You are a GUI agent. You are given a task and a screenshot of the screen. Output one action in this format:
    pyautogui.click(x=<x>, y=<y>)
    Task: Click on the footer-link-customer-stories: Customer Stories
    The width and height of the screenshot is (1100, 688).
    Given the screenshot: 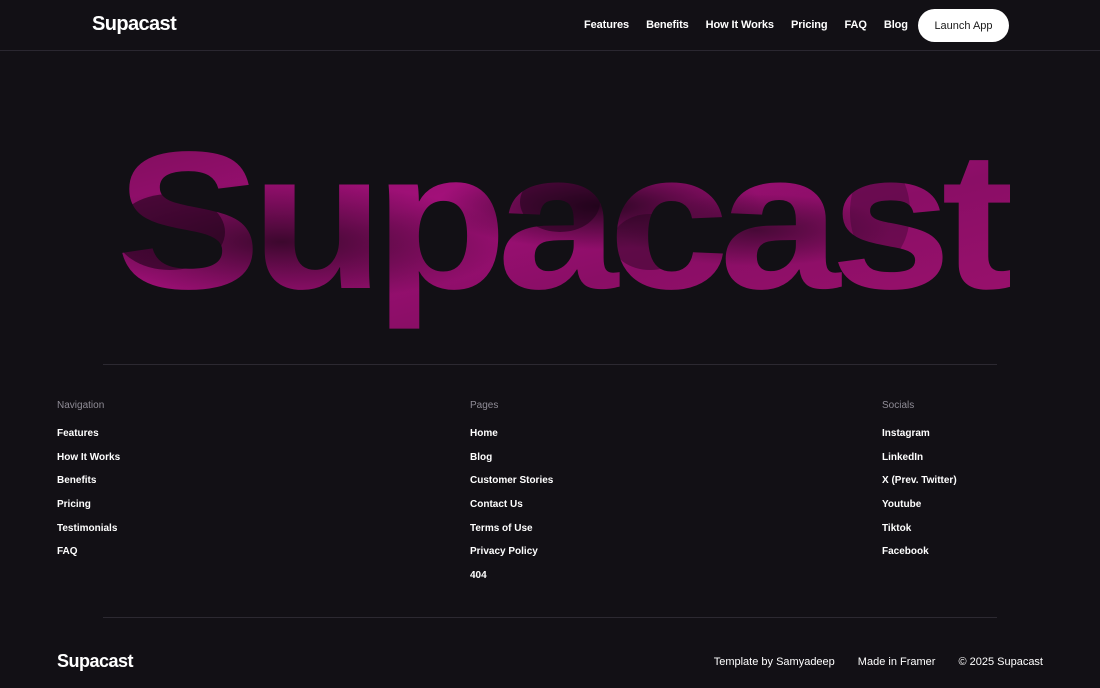 What is the action you would take?
    pyautogui.click(x=511, y=486)
    